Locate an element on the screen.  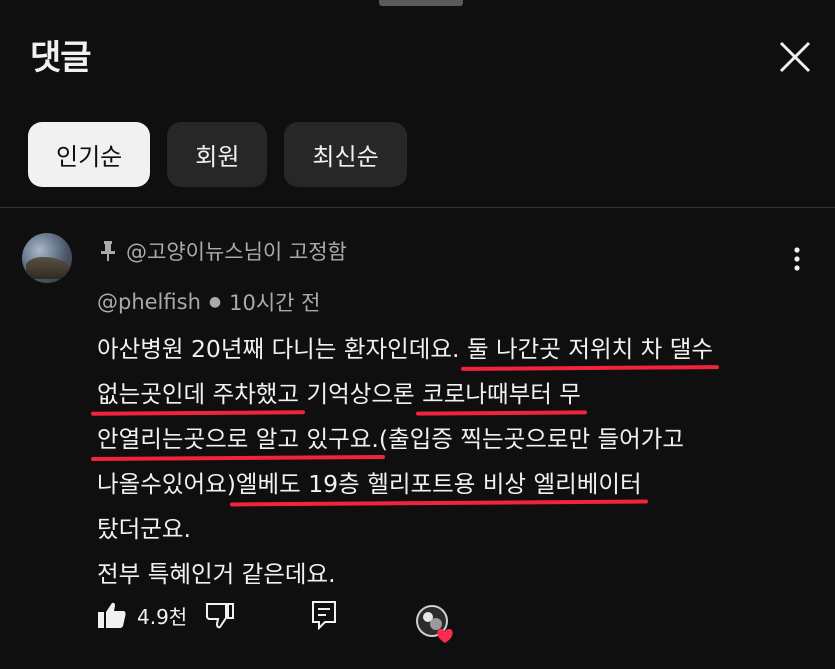
drag-handle is located at coordinates (421, 3).